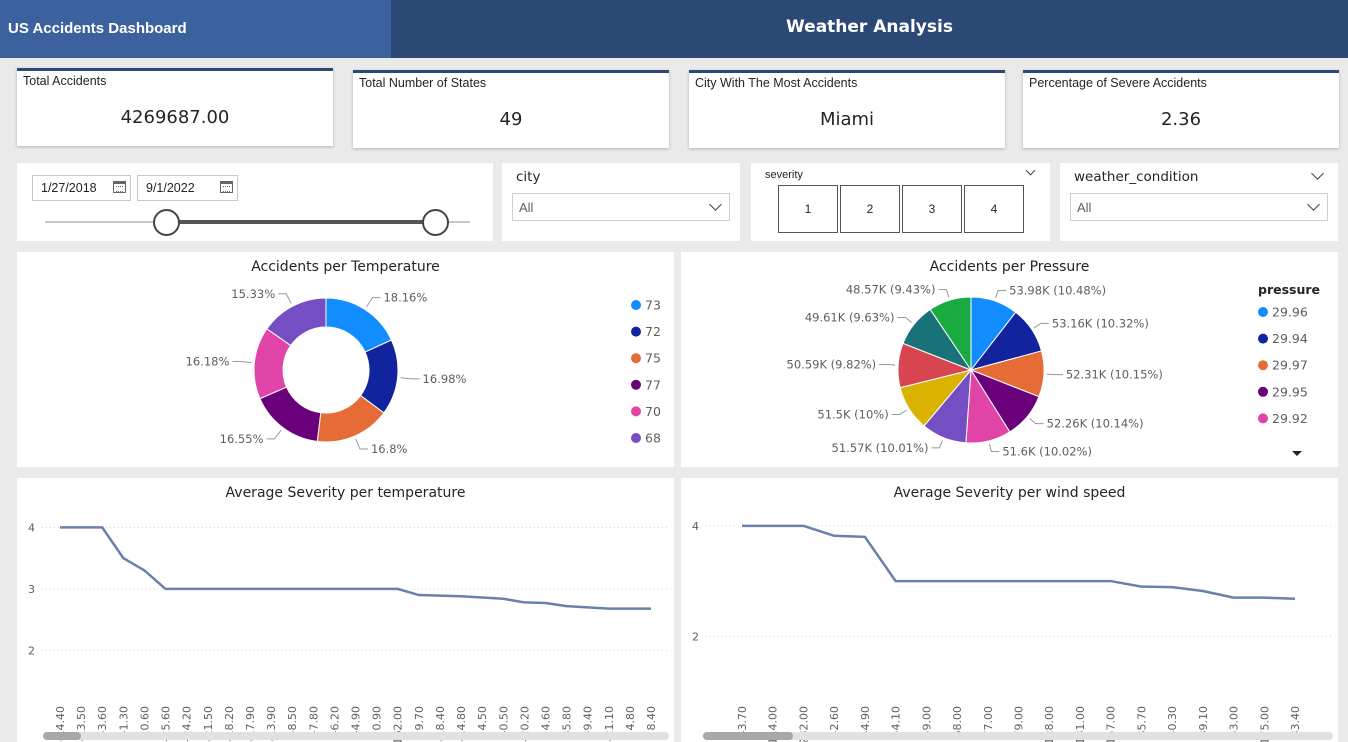  What do you see at coordinates (511, 119) in the screenshot?
I see `kpi-value: 49` at bounding box center [511, 119].